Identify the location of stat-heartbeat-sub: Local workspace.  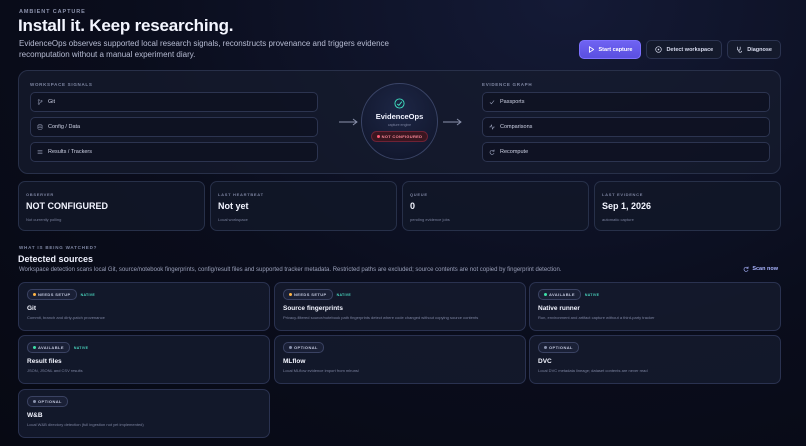
(233, 219).